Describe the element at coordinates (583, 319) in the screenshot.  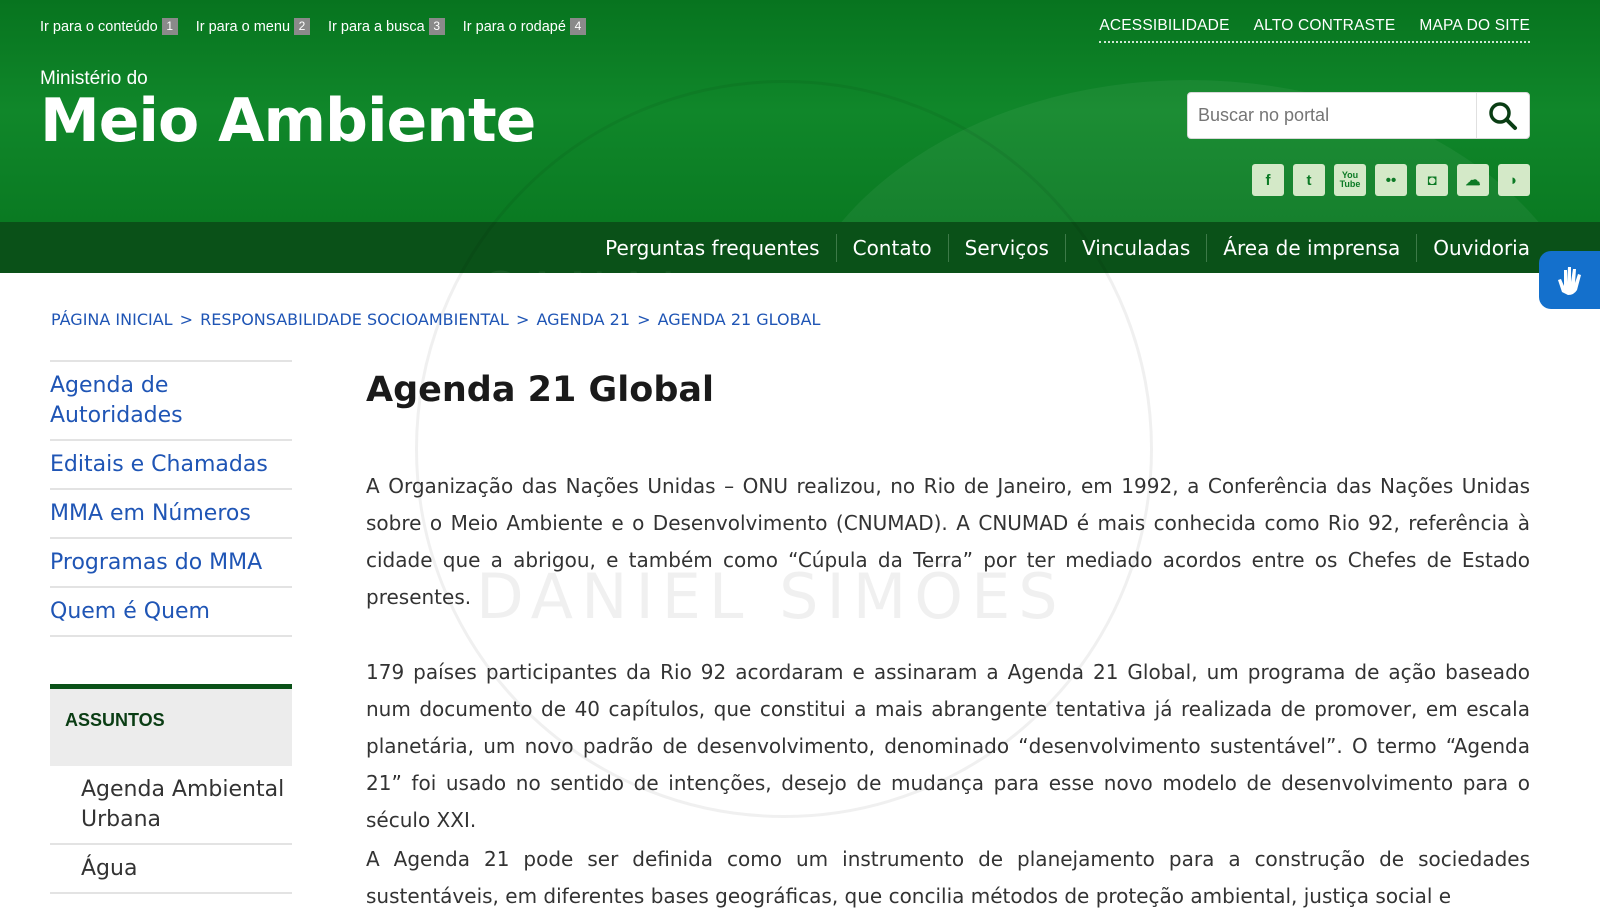
I see `breadcrumb-agenda21: AGENDA 21` at that location.